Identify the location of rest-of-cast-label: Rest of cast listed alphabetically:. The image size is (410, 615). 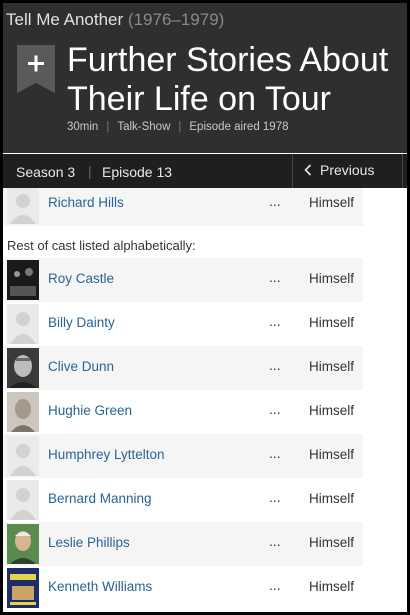
(101, 245).